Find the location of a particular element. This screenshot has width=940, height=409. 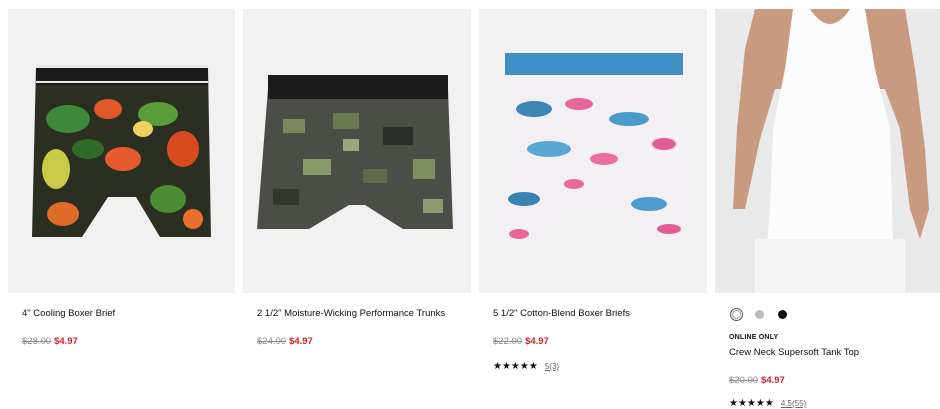

original-price: $22.00 is located at coordinates (508, 341).